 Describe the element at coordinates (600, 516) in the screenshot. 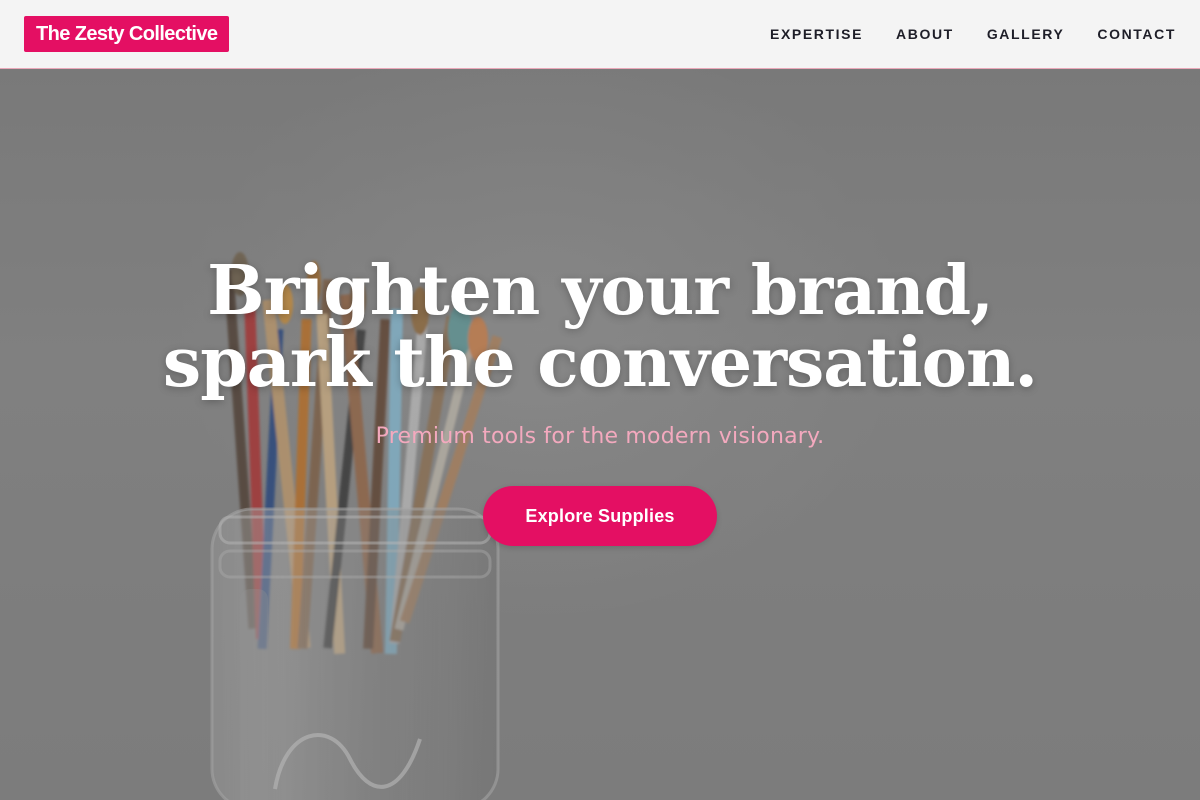

I see `explore-supplies-button: Explore Supplies` at that location.